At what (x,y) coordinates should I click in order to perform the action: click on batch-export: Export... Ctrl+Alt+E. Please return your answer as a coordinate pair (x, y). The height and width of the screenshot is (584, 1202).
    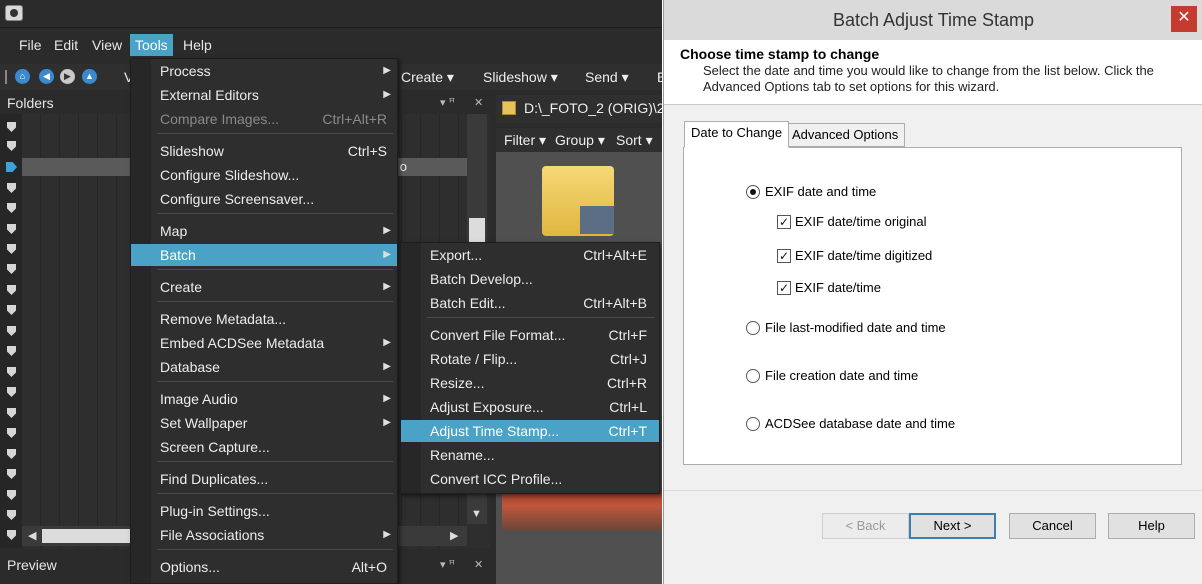
    Looking at the image, I should click on (530, 255).